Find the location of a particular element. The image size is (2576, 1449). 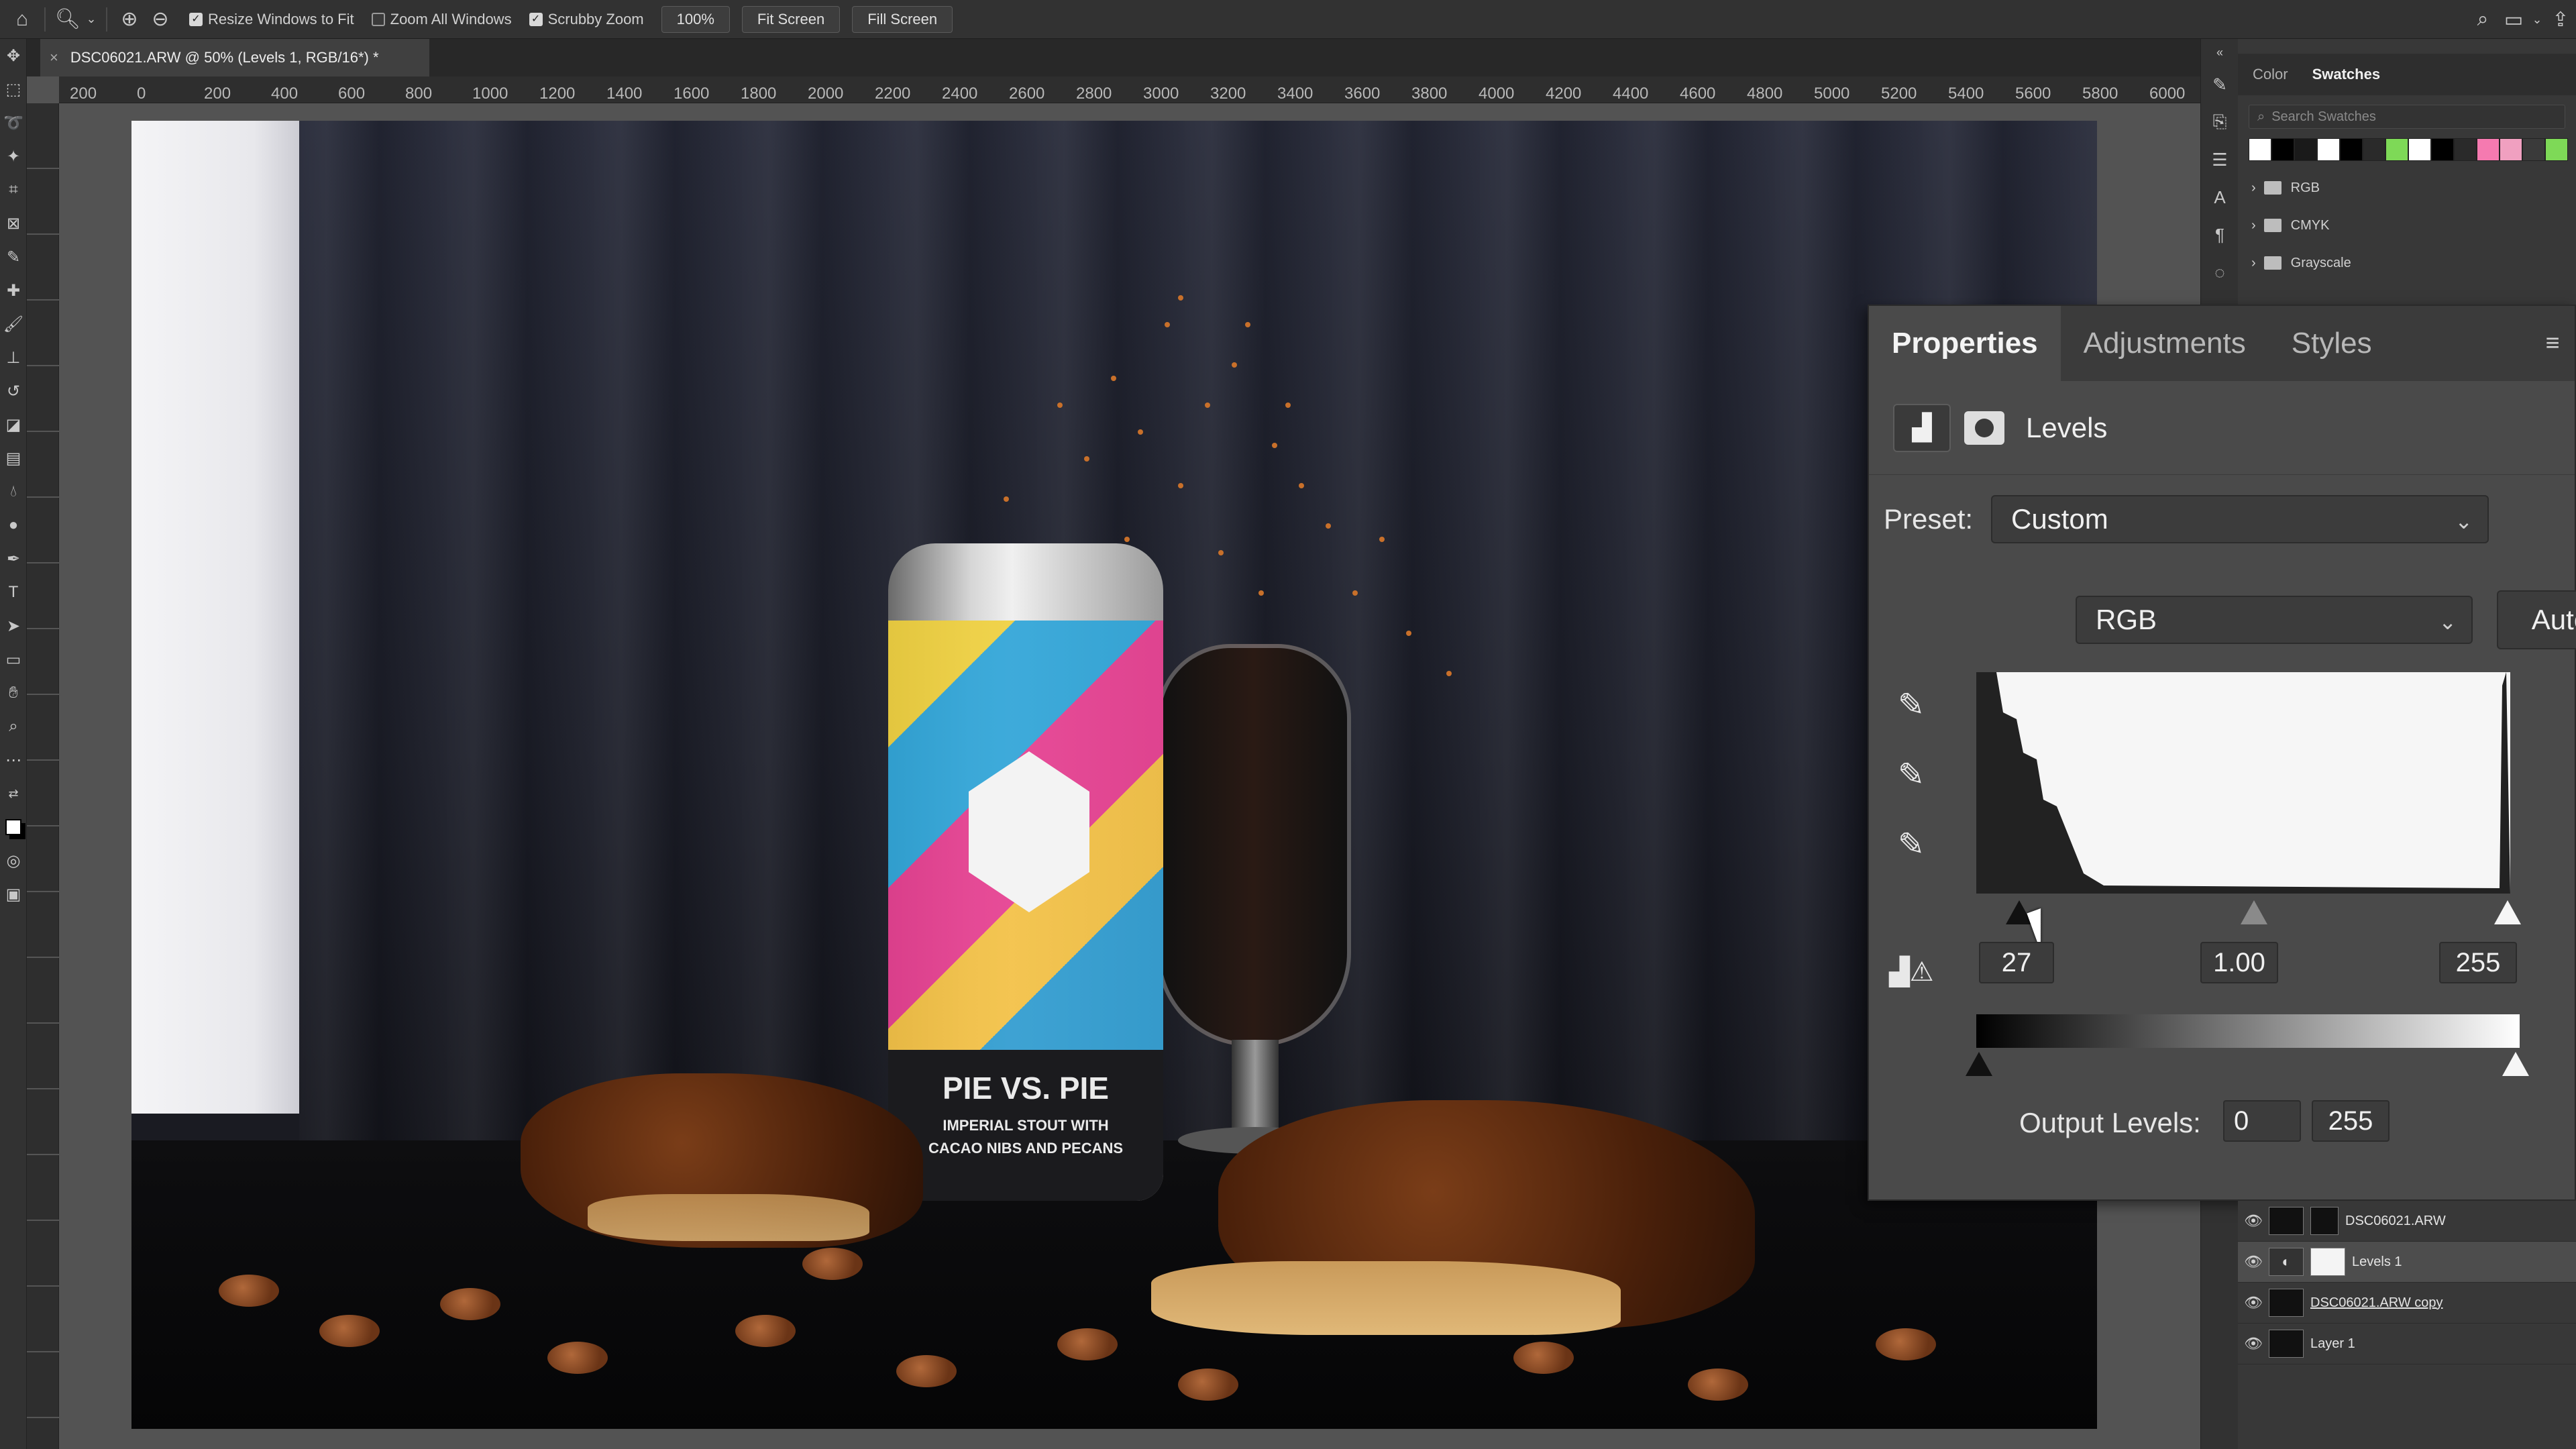

white-point-eyedropper-icon: ✎ is located at coordinates (1911, 844).